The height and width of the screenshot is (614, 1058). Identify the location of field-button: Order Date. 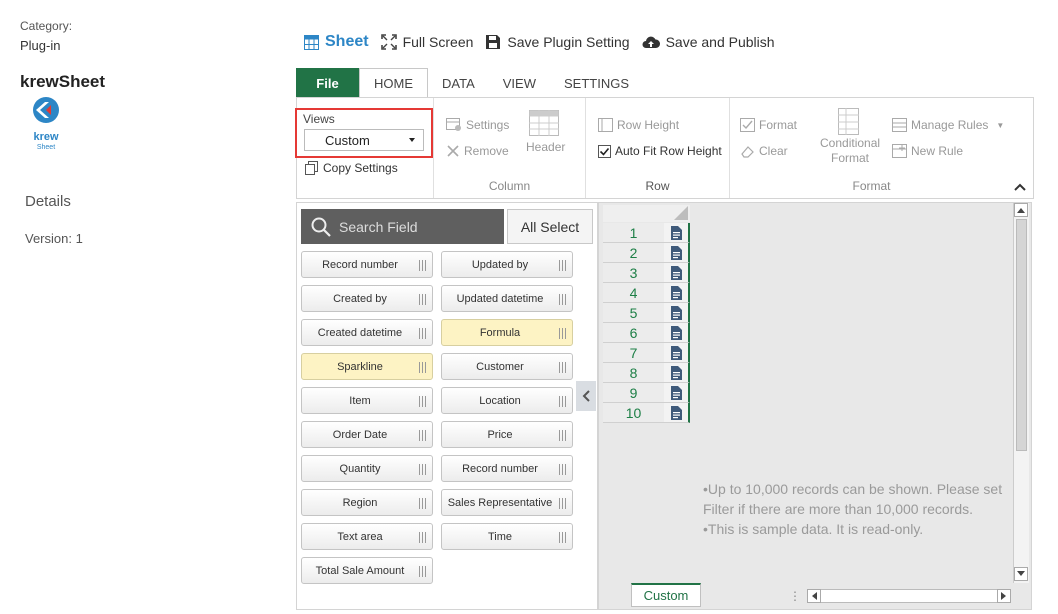
(367, 434).